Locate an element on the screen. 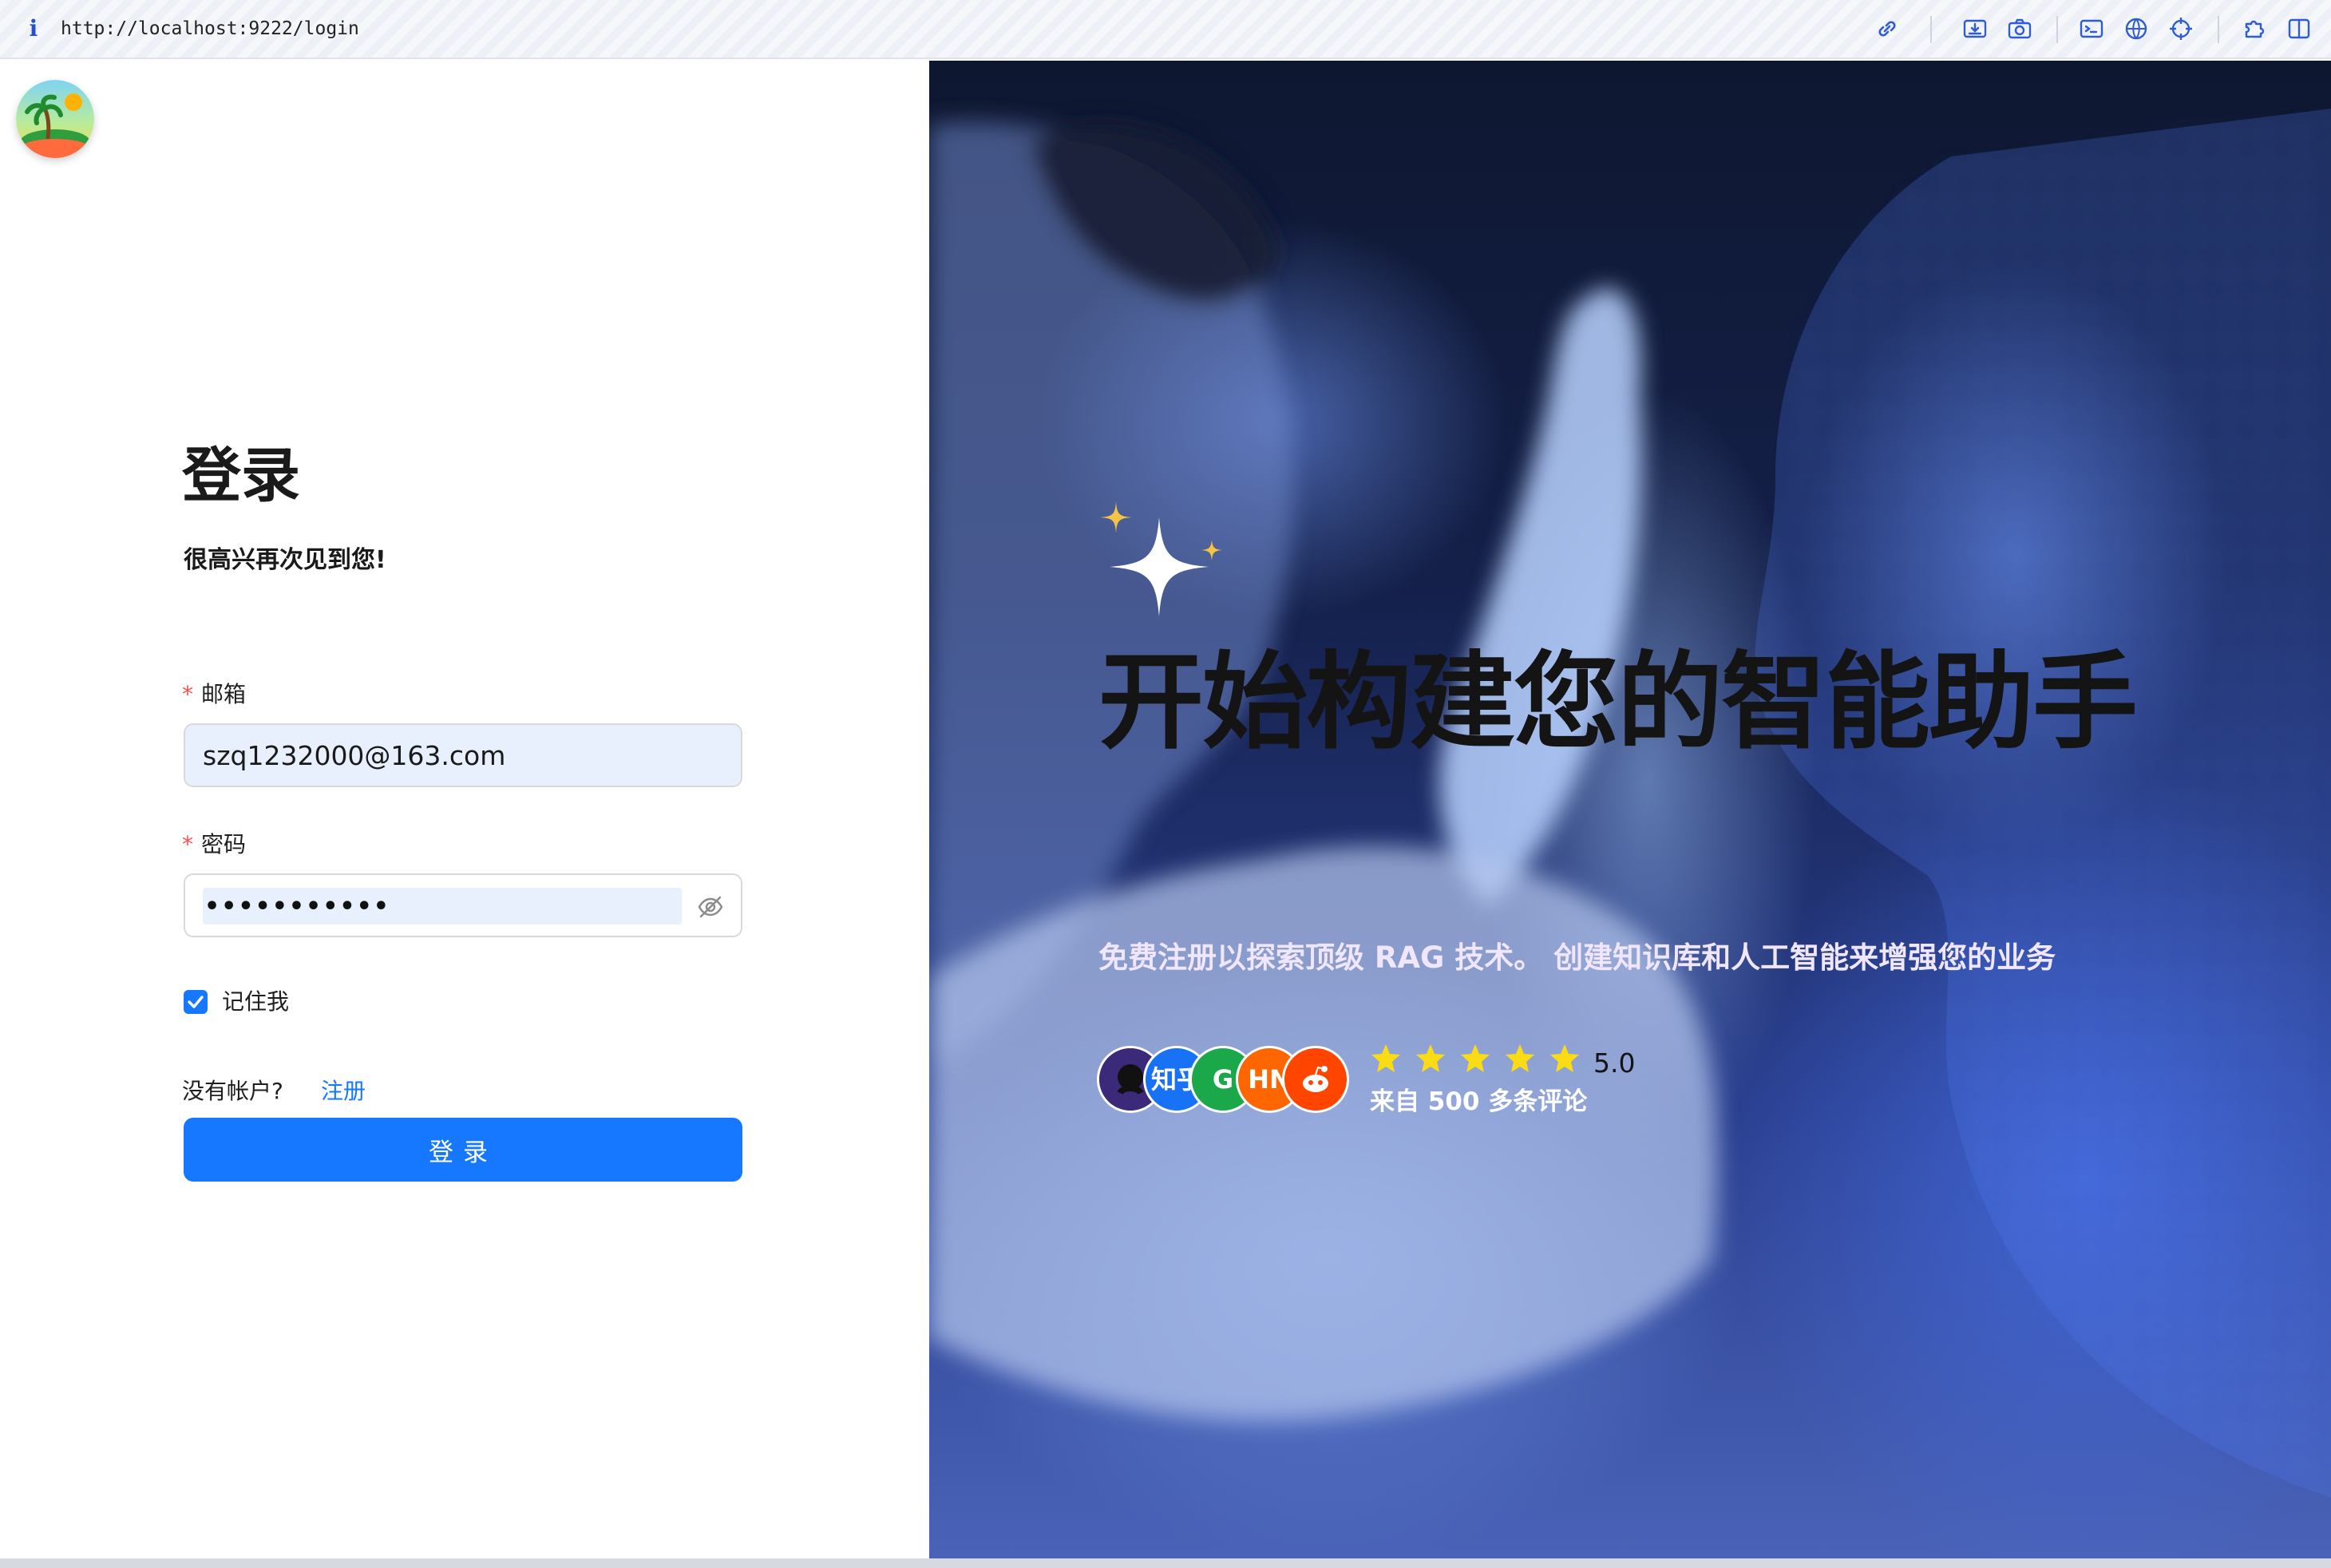 This screenshot has width=2331, height=1568. crosshair-icon is located at coordinates (2181, 29).